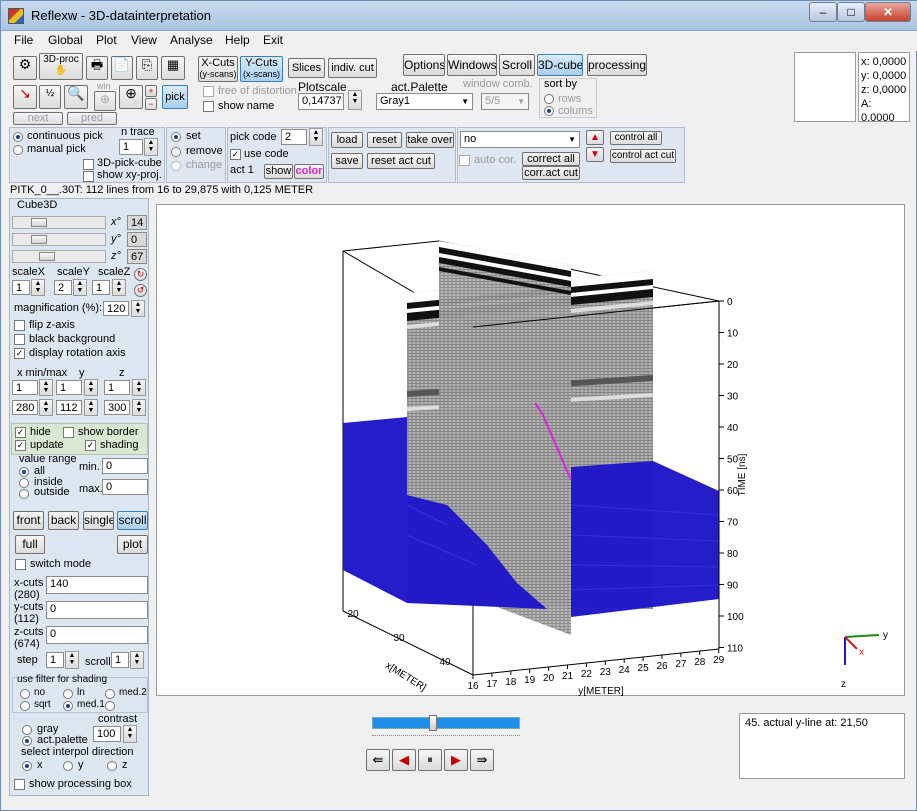 The image size is (917, 811). What do you see at coordinates (424, 65) in the screenshot?
I see `options-button: Options` at bounding box center [424, 65].